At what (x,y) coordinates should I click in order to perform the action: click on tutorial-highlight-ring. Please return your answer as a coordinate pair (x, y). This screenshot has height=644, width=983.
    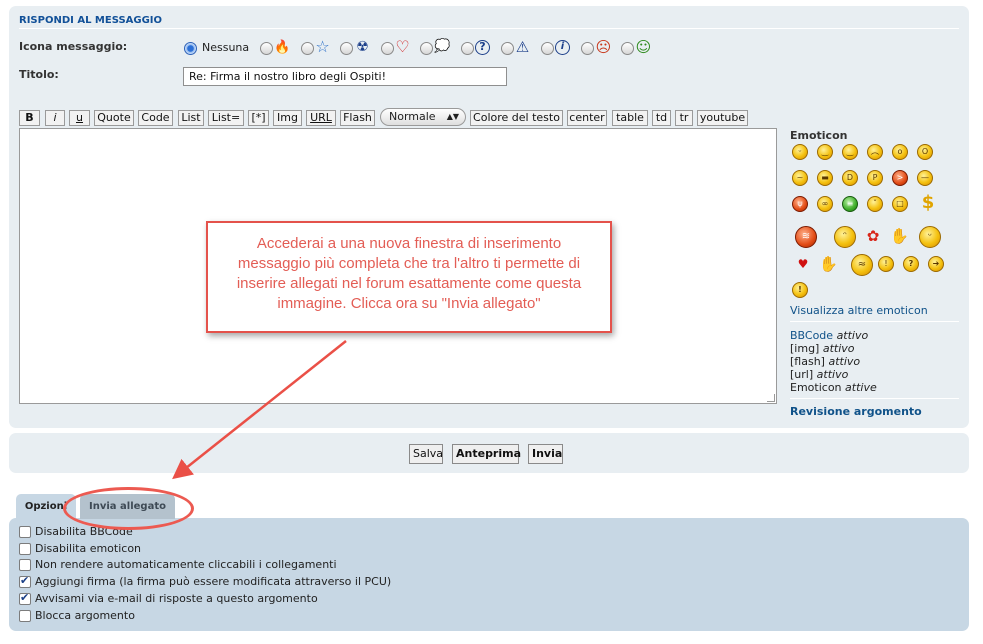
    Looking at the image, I should click on (128, 508).